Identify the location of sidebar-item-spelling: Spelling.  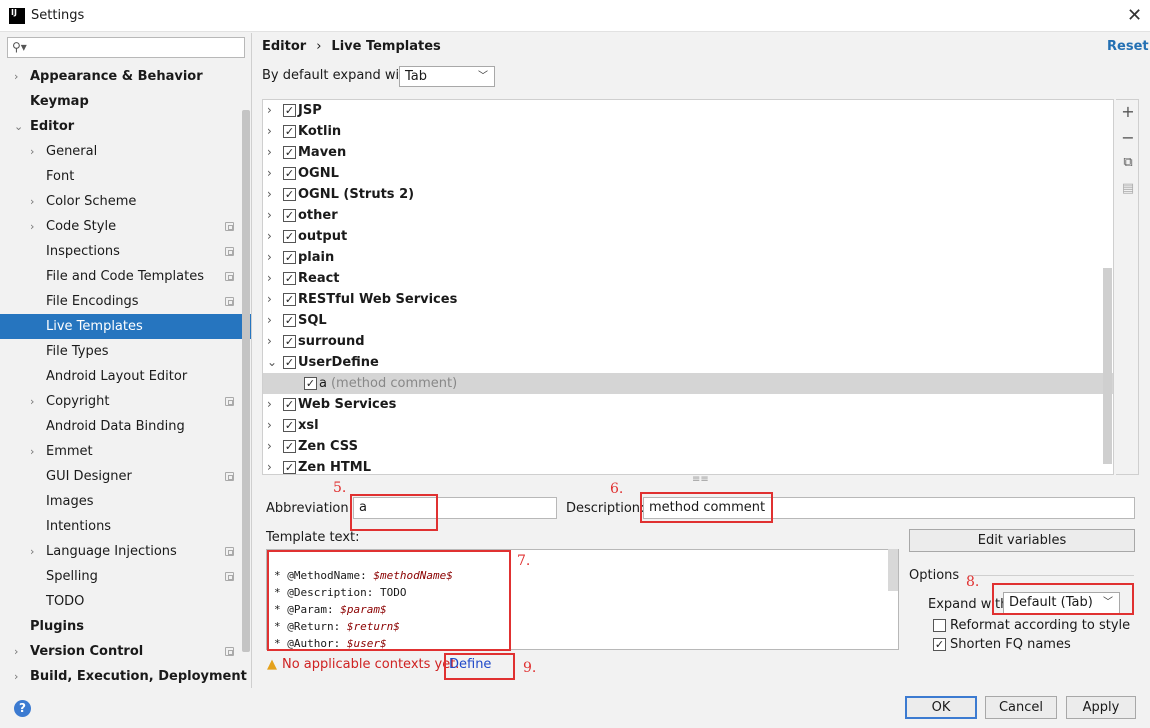
(125, 576).